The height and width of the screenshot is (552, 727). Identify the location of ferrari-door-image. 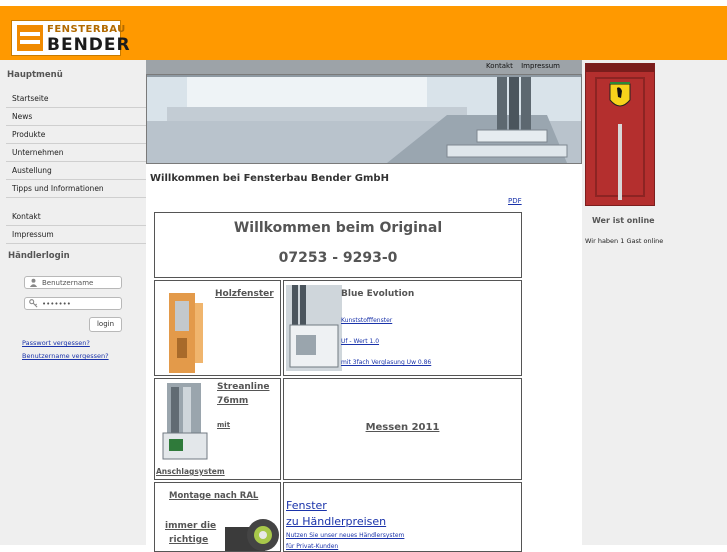
(620, 132).